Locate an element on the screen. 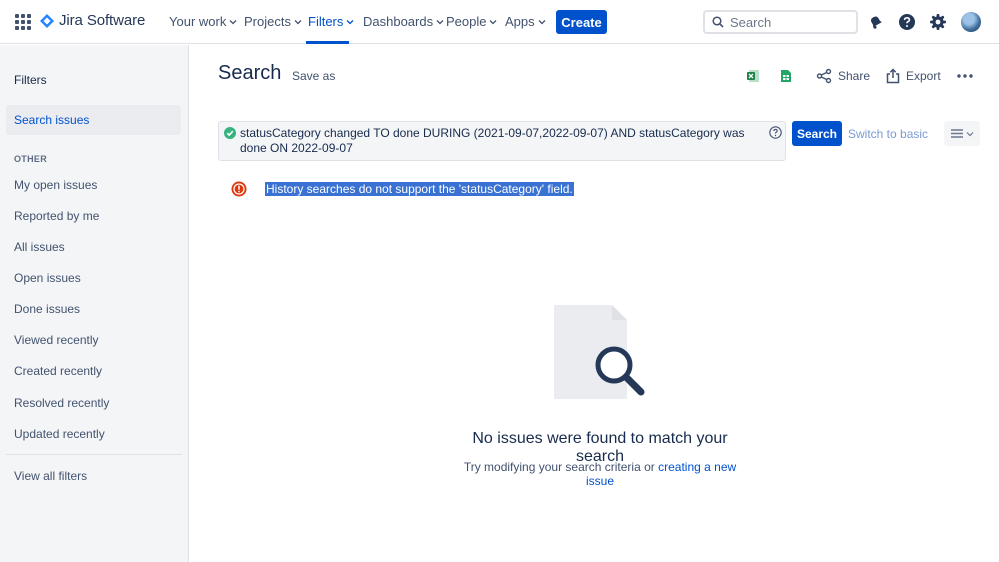 The height and width of the screenshot is (562, 999). sidebar-item-all-issues: All issues is located at coordinates (93, 247).